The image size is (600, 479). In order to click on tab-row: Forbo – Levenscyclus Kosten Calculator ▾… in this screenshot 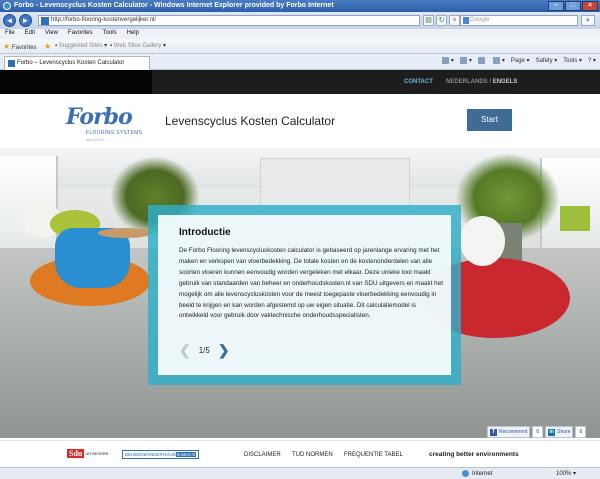, I will do `click(300, 62)`.